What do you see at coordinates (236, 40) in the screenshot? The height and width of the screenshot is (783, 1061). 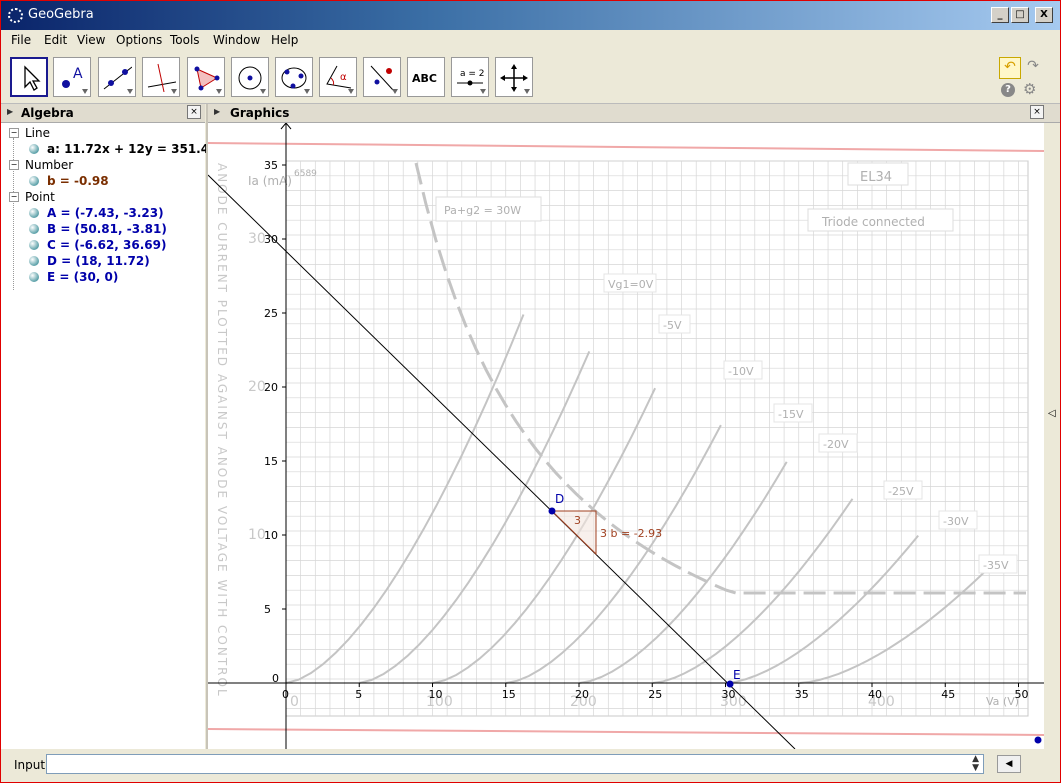 I see `menu-window: Window` at bounding box center [236, 40].